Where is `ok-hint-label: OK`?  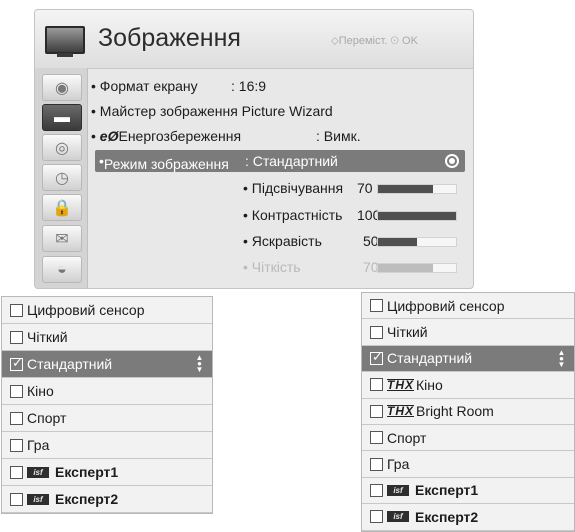 ok-hint-label: OK is located at coordinates (410, 41).